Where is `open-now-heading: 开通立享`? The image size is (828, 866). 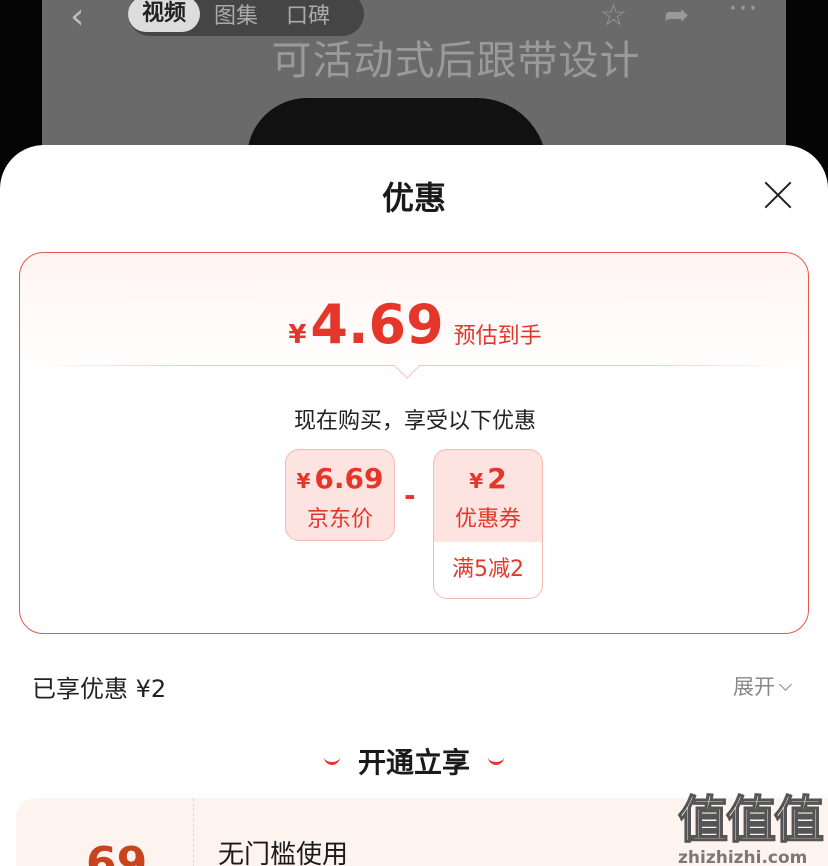
open-now-heading: 开通立享 is located at coordinates (414, 761).